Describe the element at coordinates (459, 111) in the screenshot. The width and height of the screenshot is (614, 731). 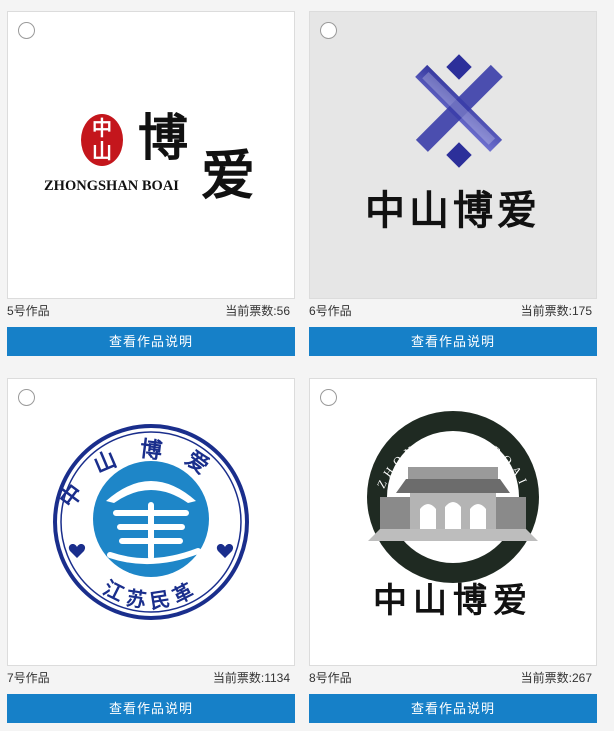
I see `woven-x-mark` at that location.